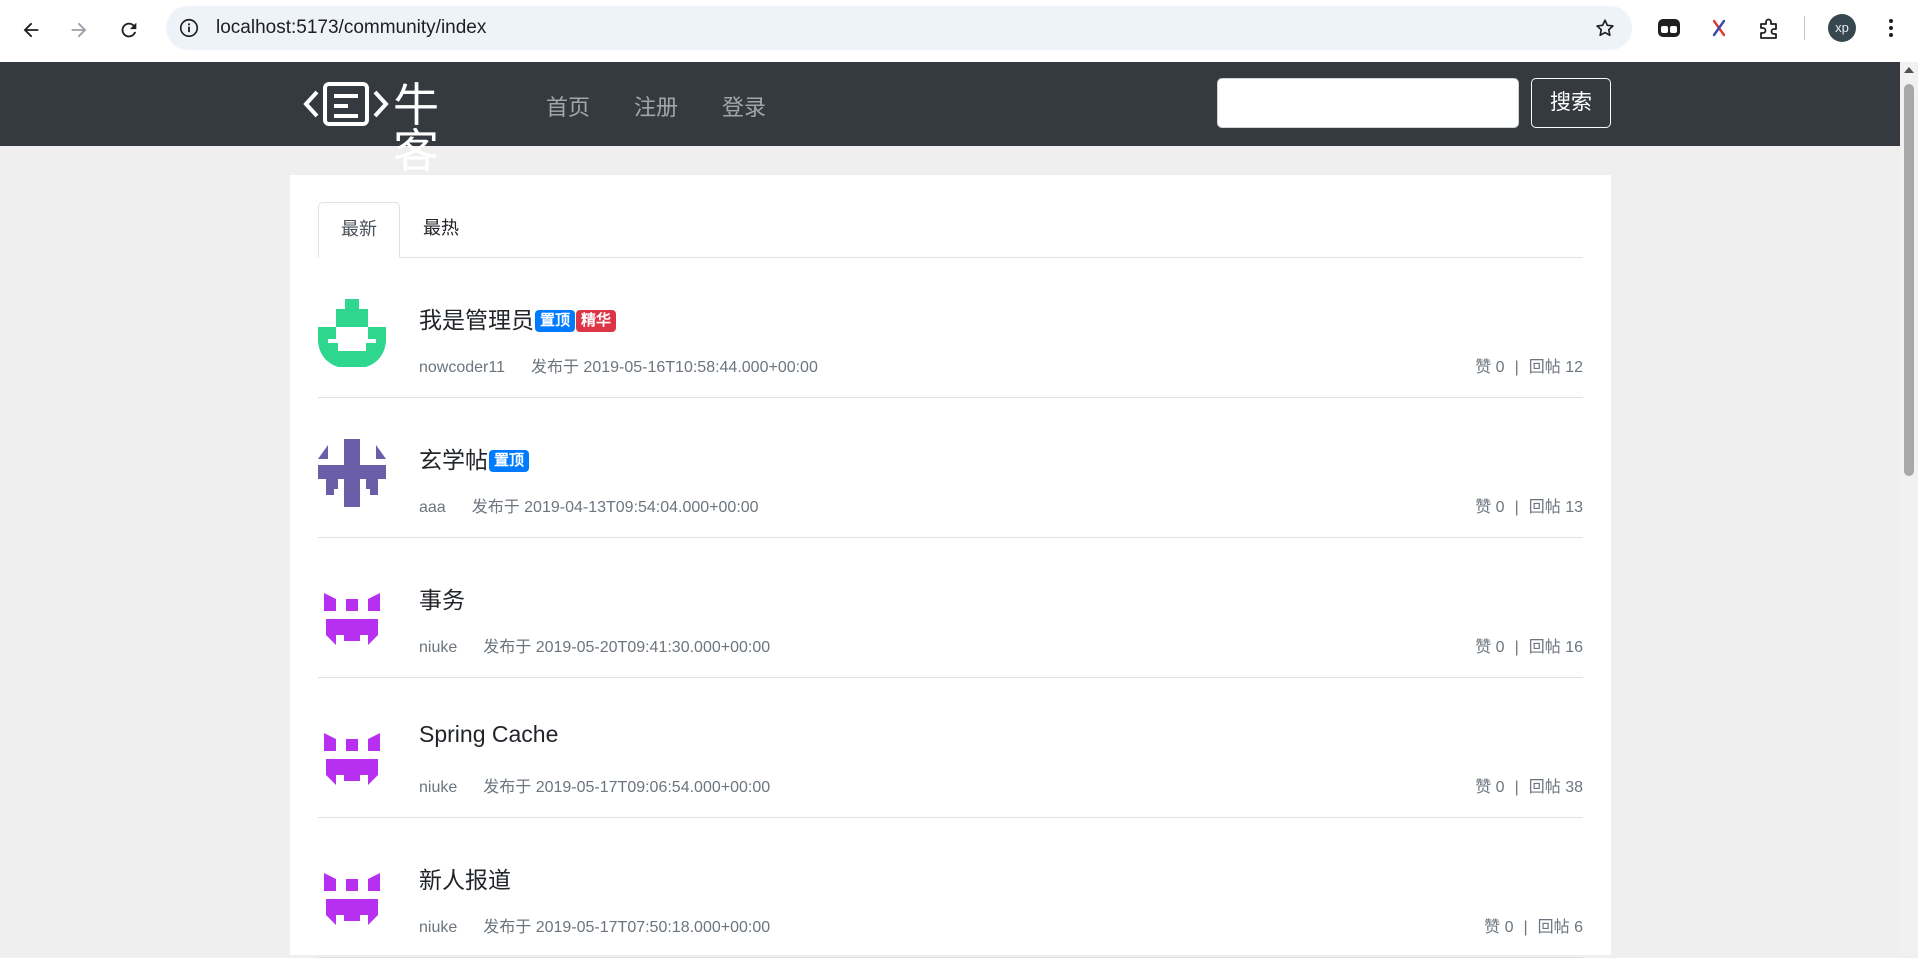  What do you see at coordinates (1533, 925) in the screenshot?
I see `post-stats: 赞 0 | 回帖 6` at bounding box center [1533, 925].